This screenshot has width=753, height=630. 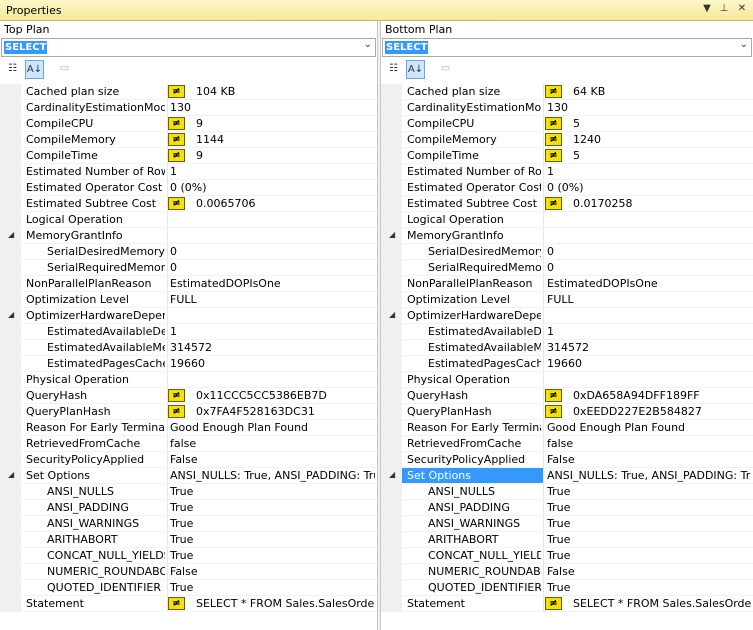 What do you see at coordinates (188, 556) in the screenshot?
I see `property-row: CONCAT_NULL_YIELDS True` at bounding box center [188, 556].